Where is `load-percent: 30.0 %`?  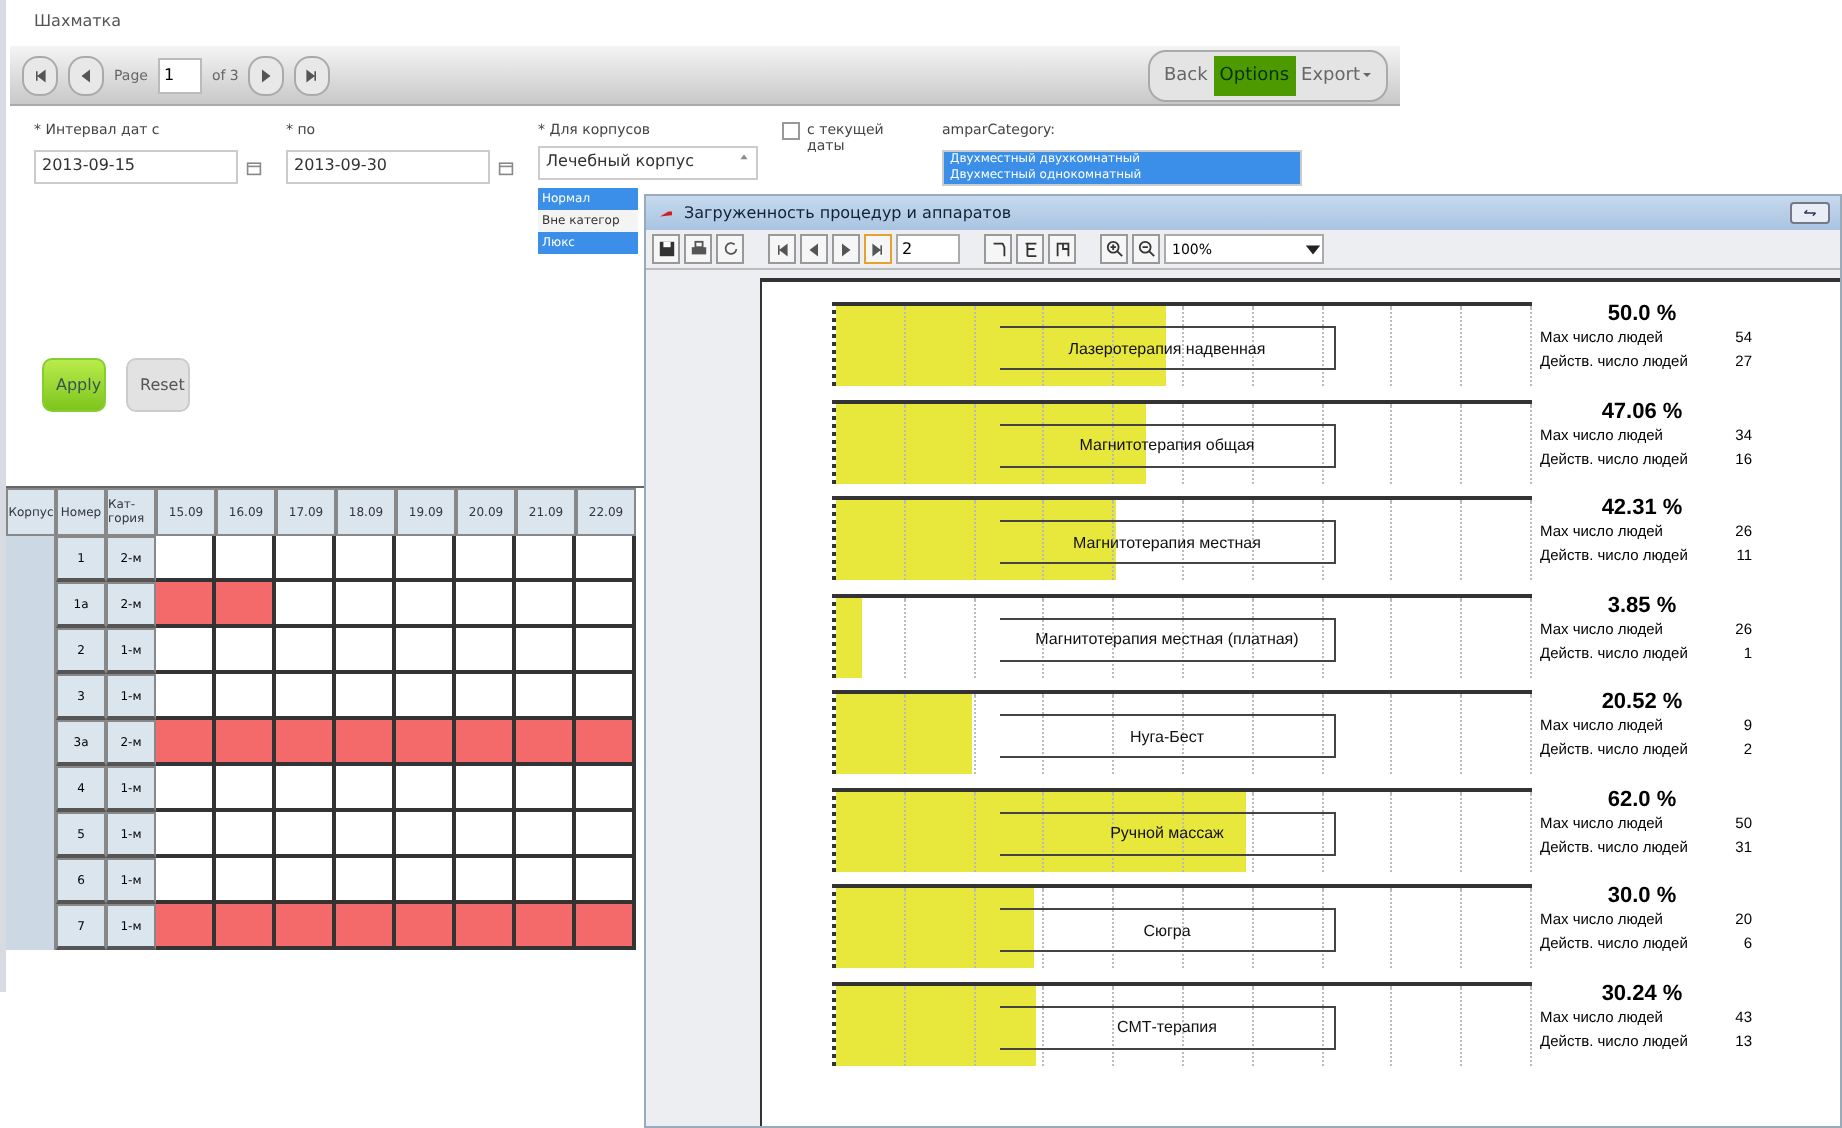
load-percent: 30.0 % is located at coordinates (1642, 896).